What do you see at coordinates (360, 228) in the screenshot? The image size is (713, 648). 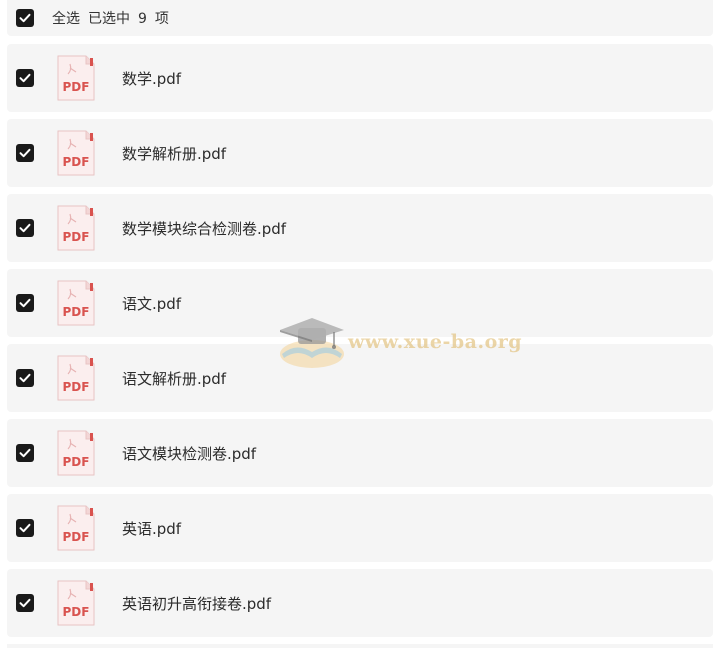 I see `list-item: PDF 数学模块综合检测卷.pdf` at bounding box center [360, 228].